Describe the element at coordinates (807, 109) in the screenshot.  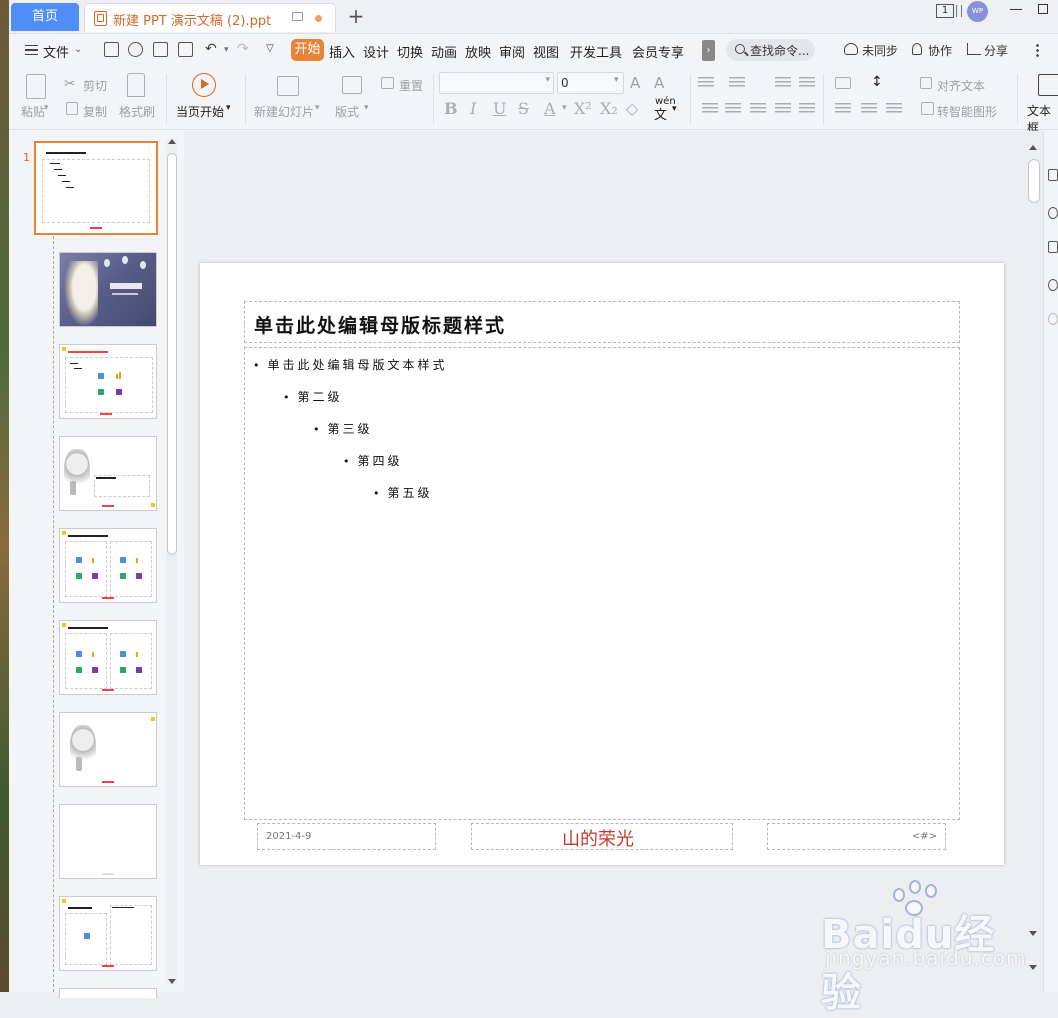
I see `distribute-icon` at that location.